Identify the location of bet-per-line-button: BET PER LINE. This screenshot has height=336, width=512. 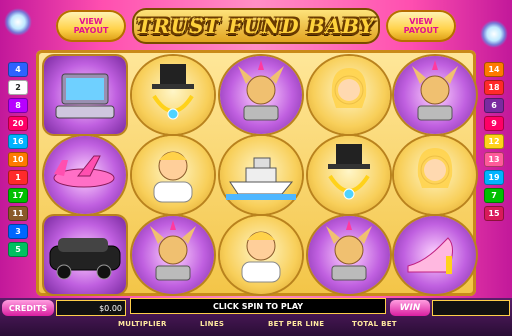
(296, 324).